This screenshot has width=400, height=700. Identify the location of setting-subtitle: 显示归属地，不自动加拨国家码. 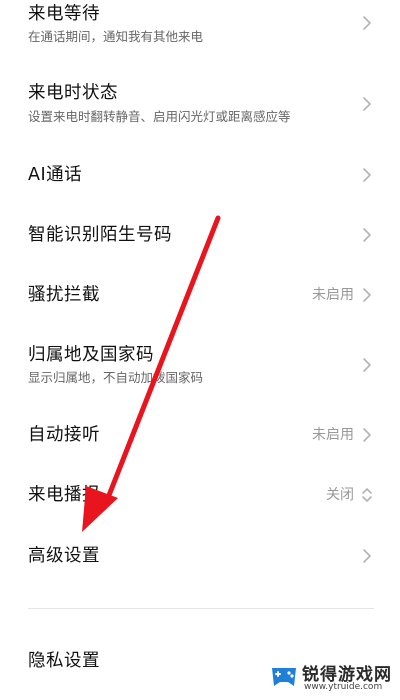
(116, 377).